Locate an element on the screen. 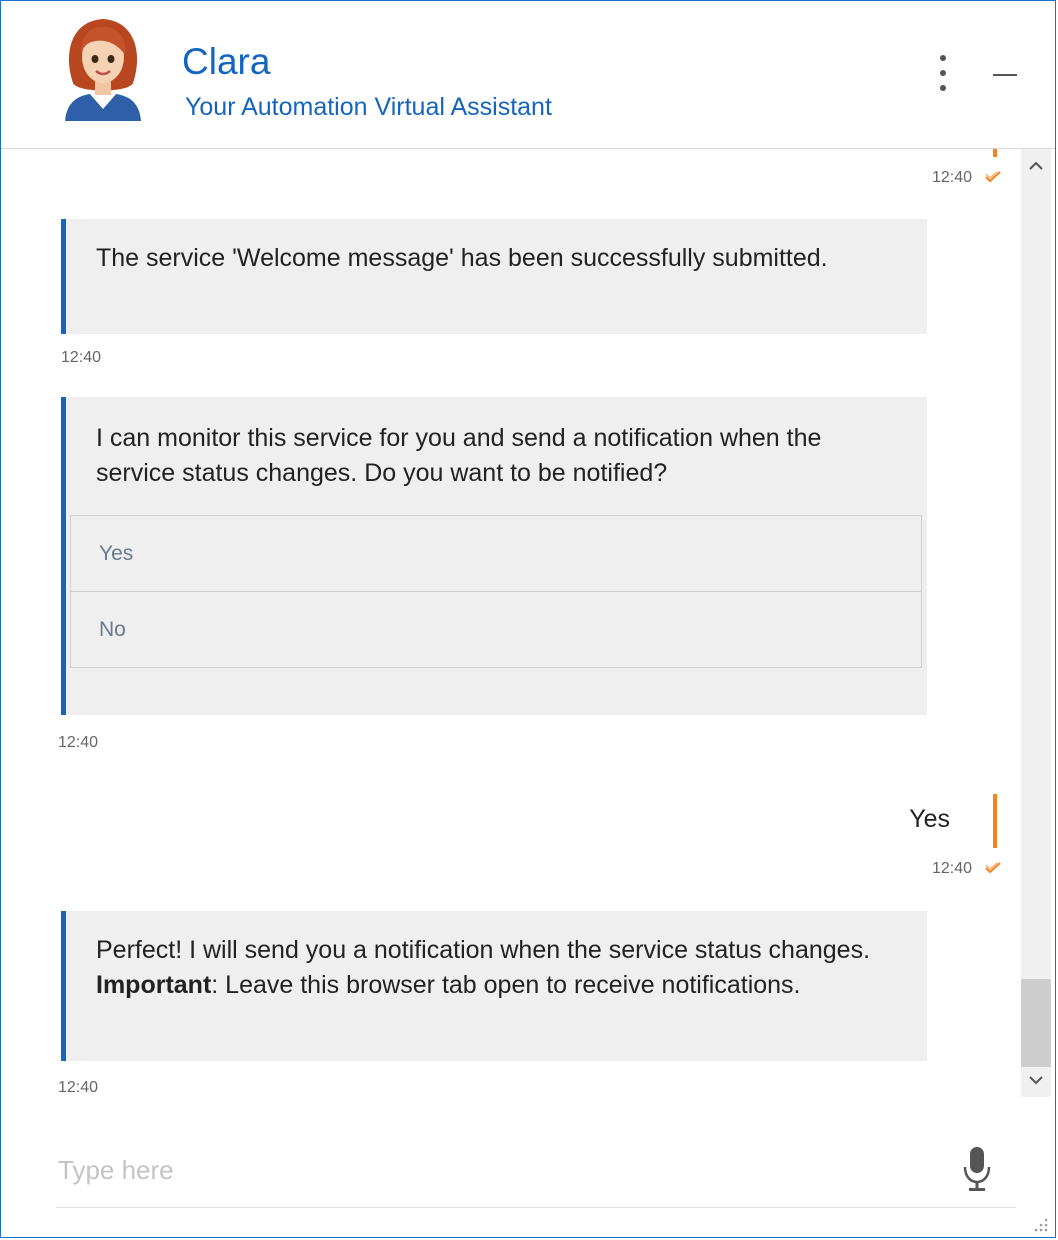  scrollbar-thumb is located at coordinates (1036, 1023).